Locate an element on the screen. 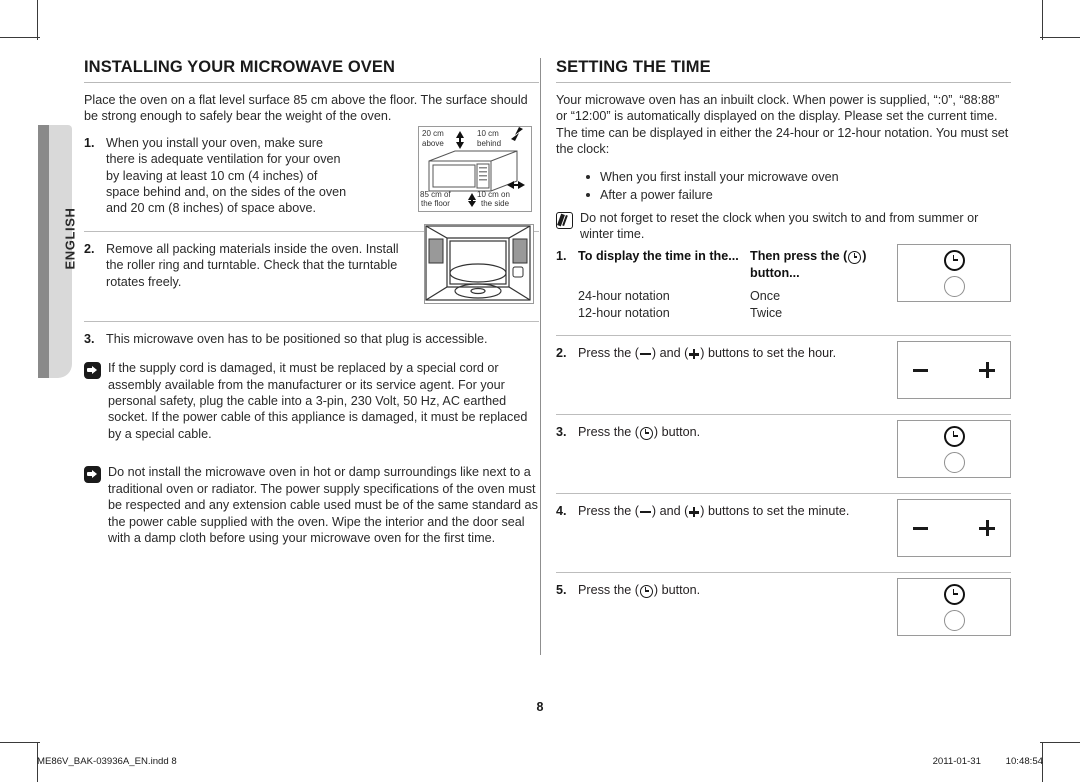 The image size is (1080, 782). right-step-1-number: 1. is located at coordinates (561, 256).